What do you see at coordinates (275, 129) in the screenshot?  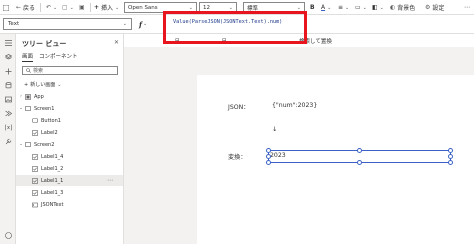 I see `arrow-down-icon: ↓` at bounding box center [275, 129].